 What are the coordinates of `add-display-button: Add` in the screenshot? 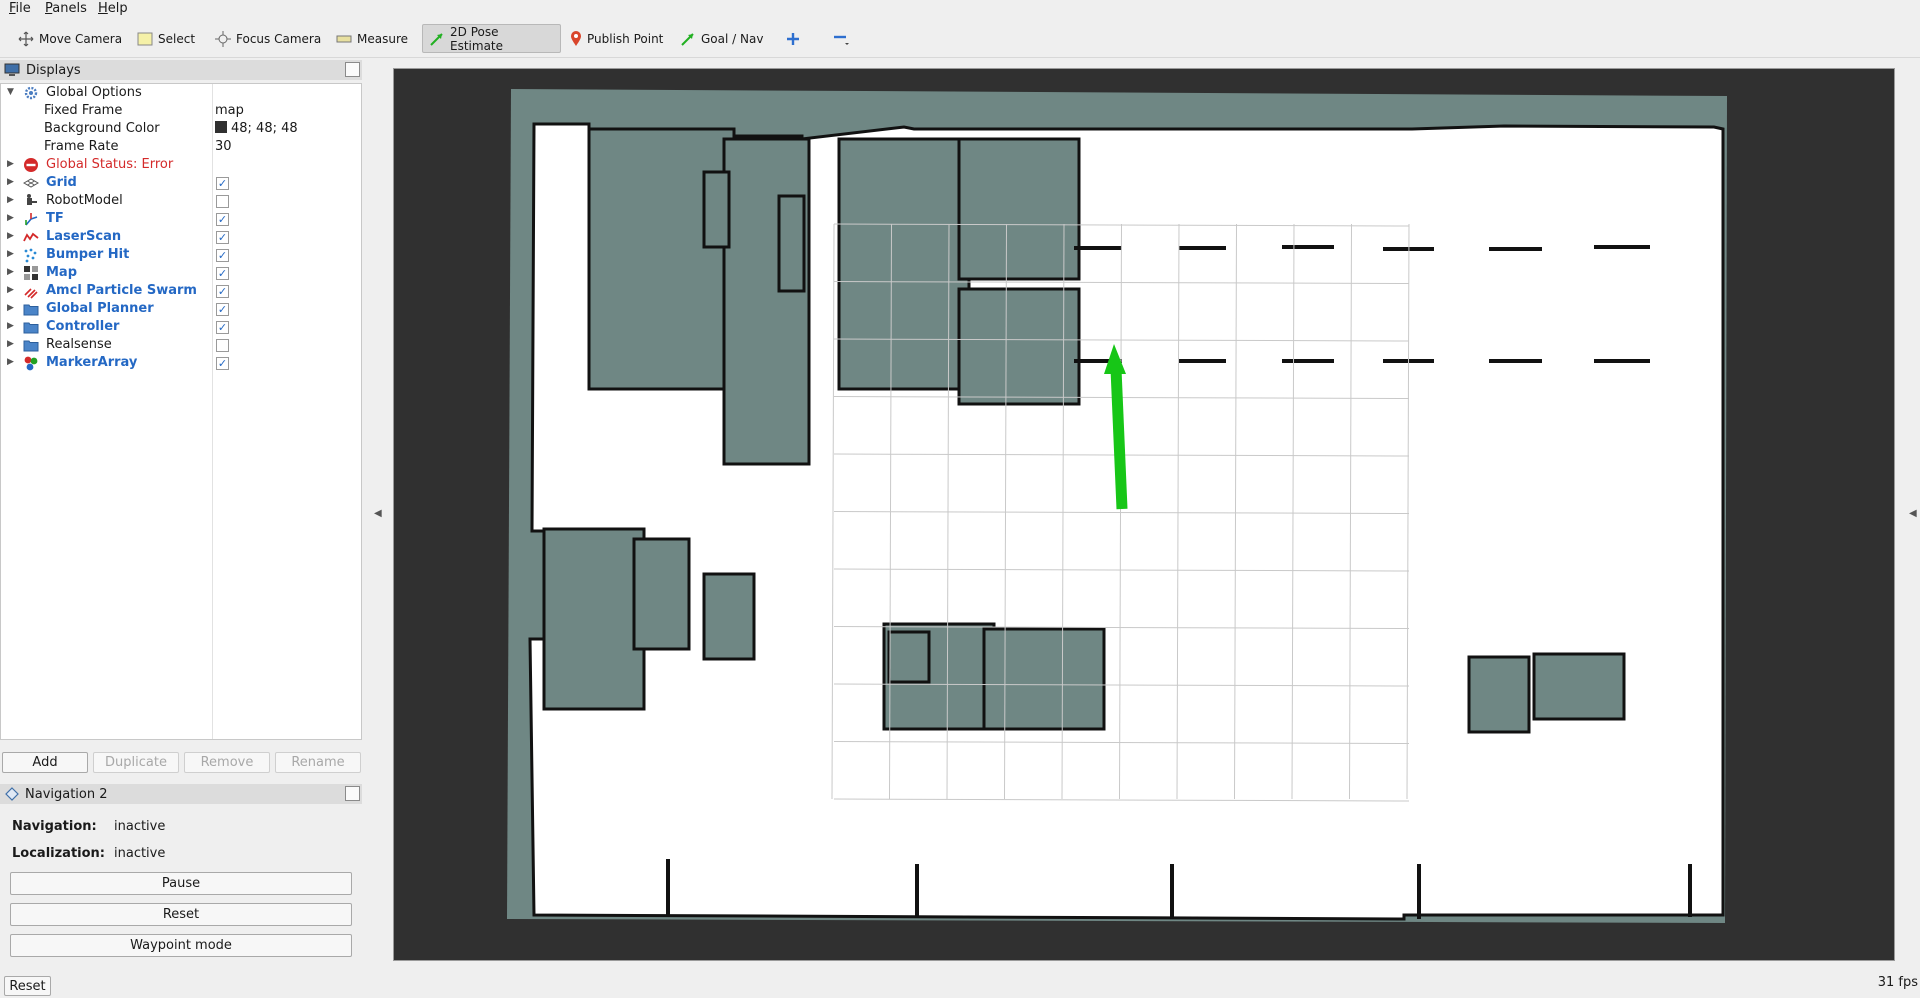 It's located at (45, 762).